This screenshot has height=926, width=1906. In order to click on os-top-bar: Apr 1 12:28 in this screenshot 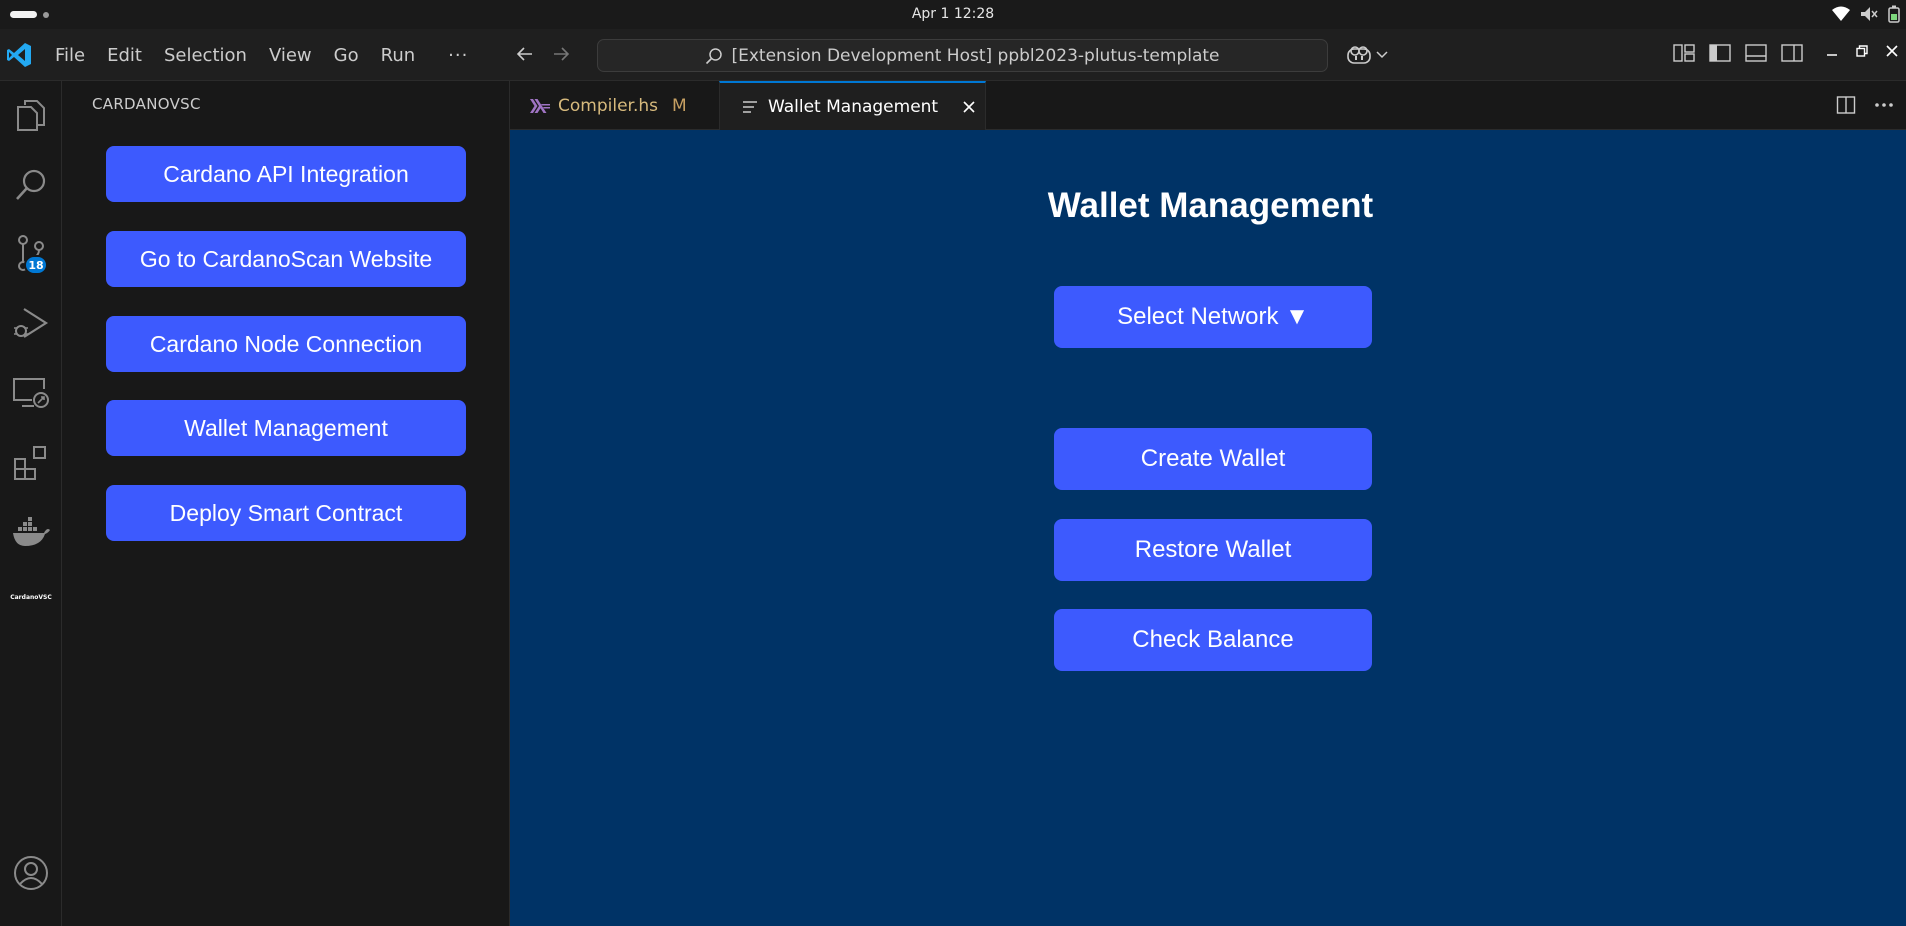, I will do `click(953, 14)`.